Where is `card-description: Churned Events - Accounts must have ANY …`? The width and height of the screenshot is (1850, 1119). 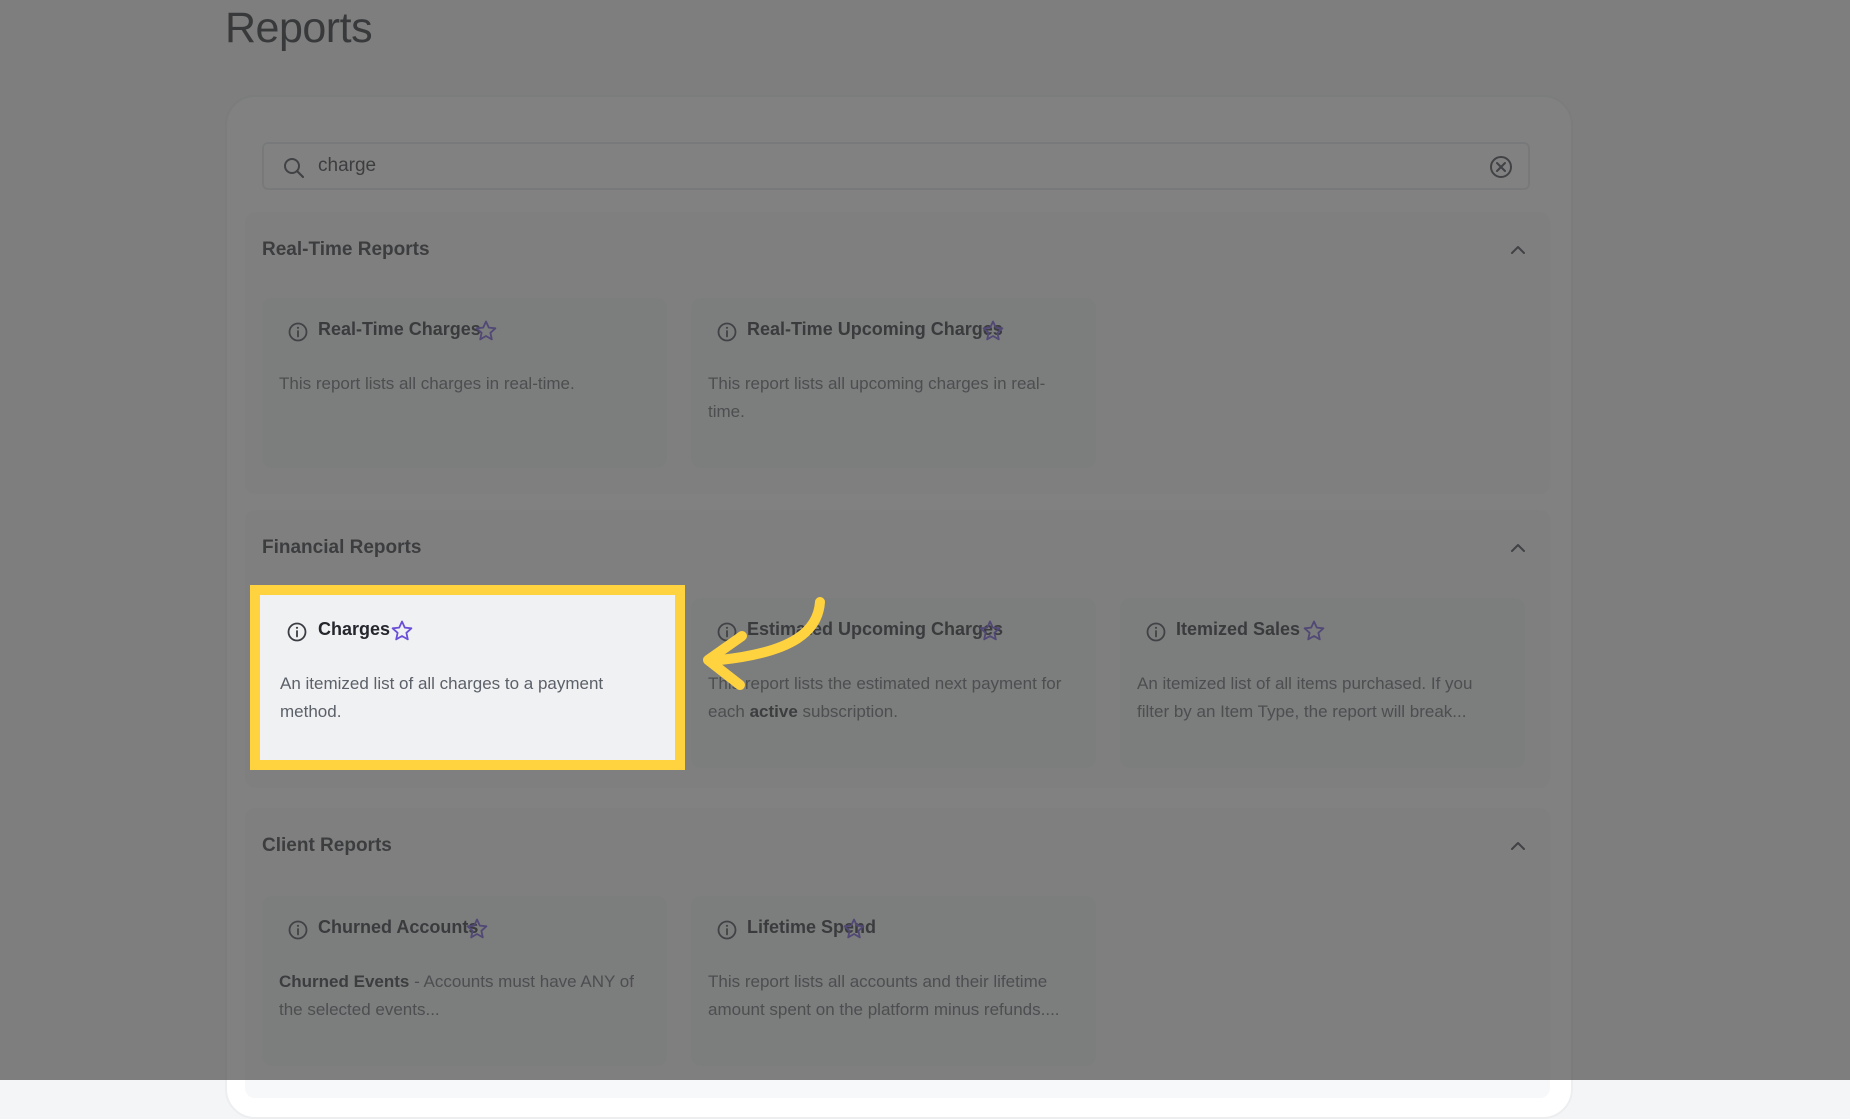 card-description: Churned Events - Accounts must have ANY … is located at coordinates (465, 996).